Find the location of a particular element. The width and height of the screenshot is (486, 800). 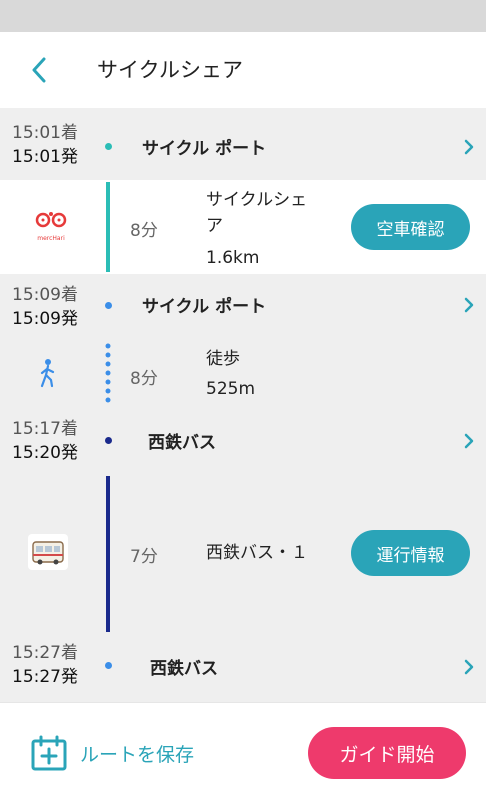

page-title: サイクルシェア is located at coordinates (170, 70).